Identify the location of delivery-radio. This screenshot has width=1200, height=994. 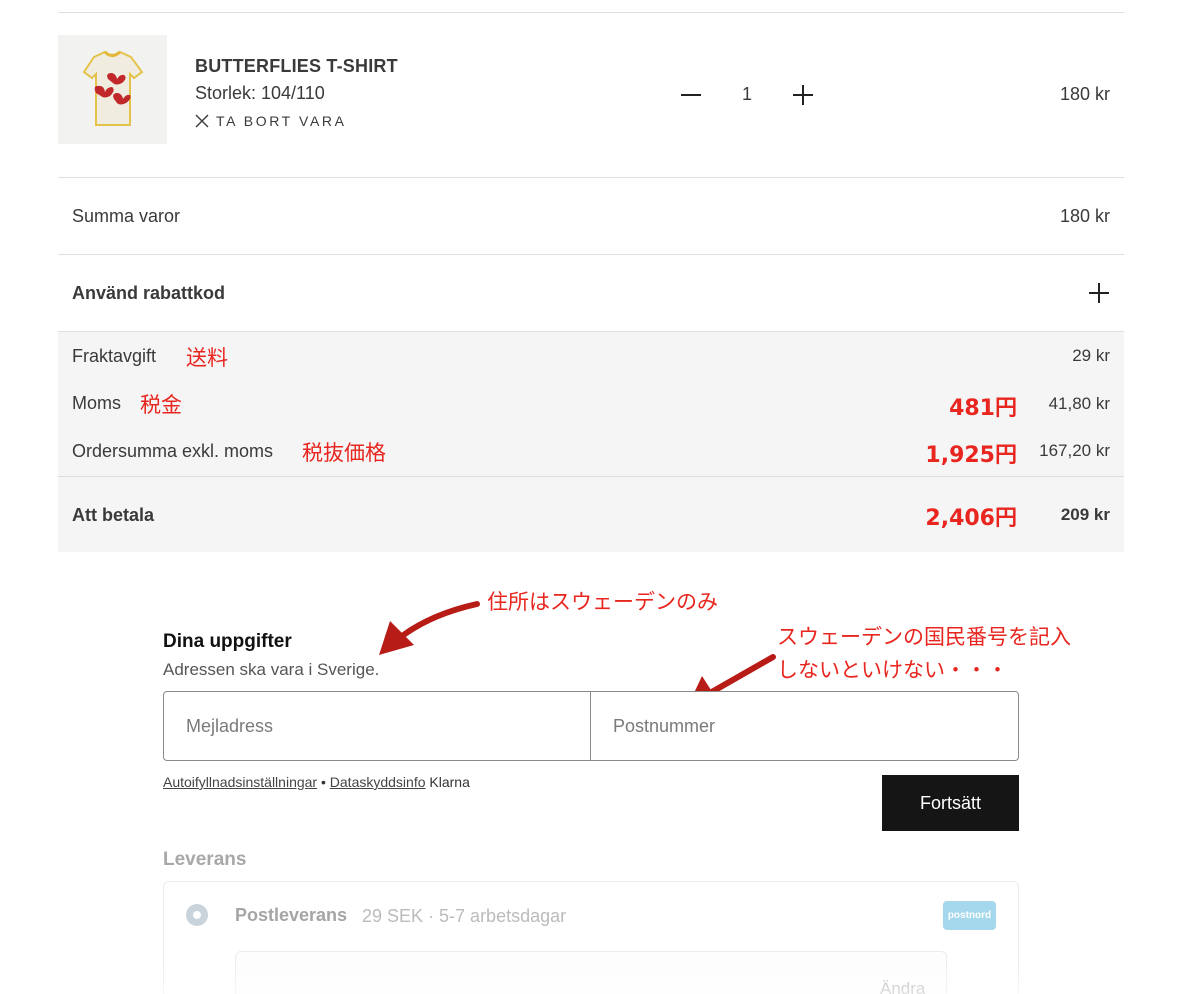
(197, 915).